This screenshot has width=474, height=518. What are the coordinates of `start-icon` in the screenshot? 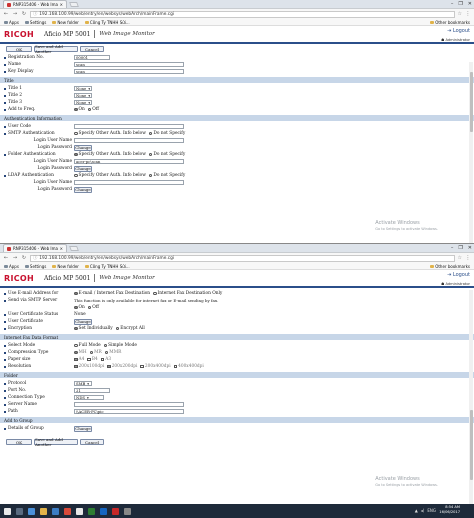 It's located at (7, 511).